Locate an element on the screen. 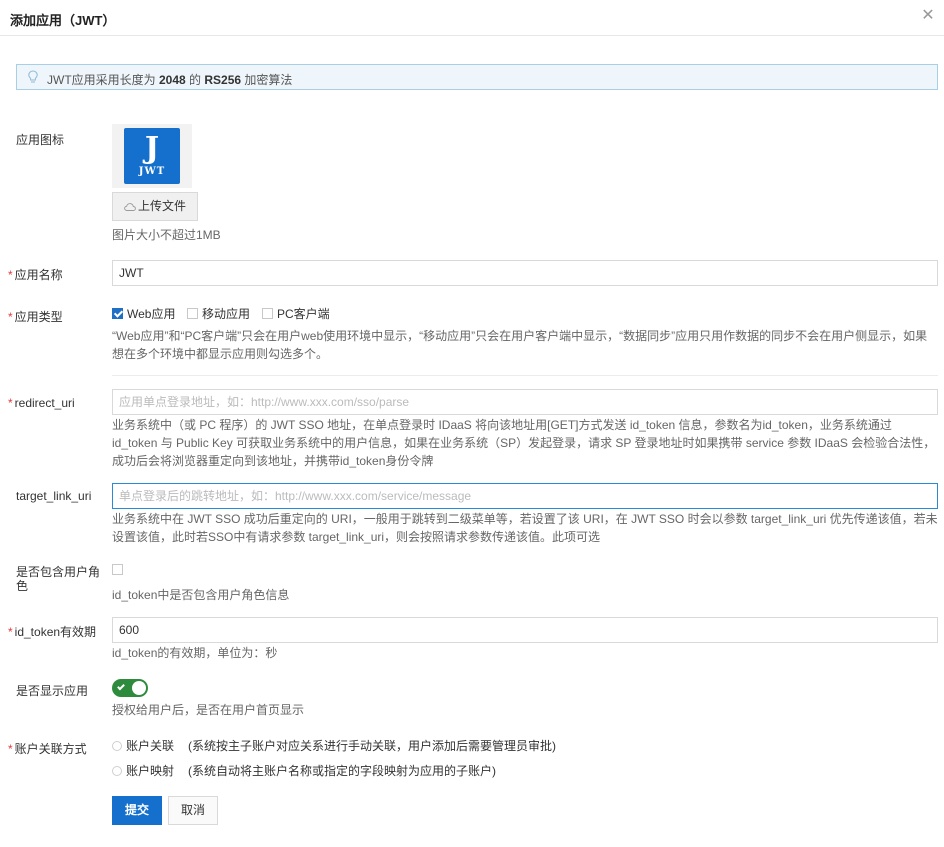  dialog-title: 添加应用（JWT） is located at coordinates (63, 20).